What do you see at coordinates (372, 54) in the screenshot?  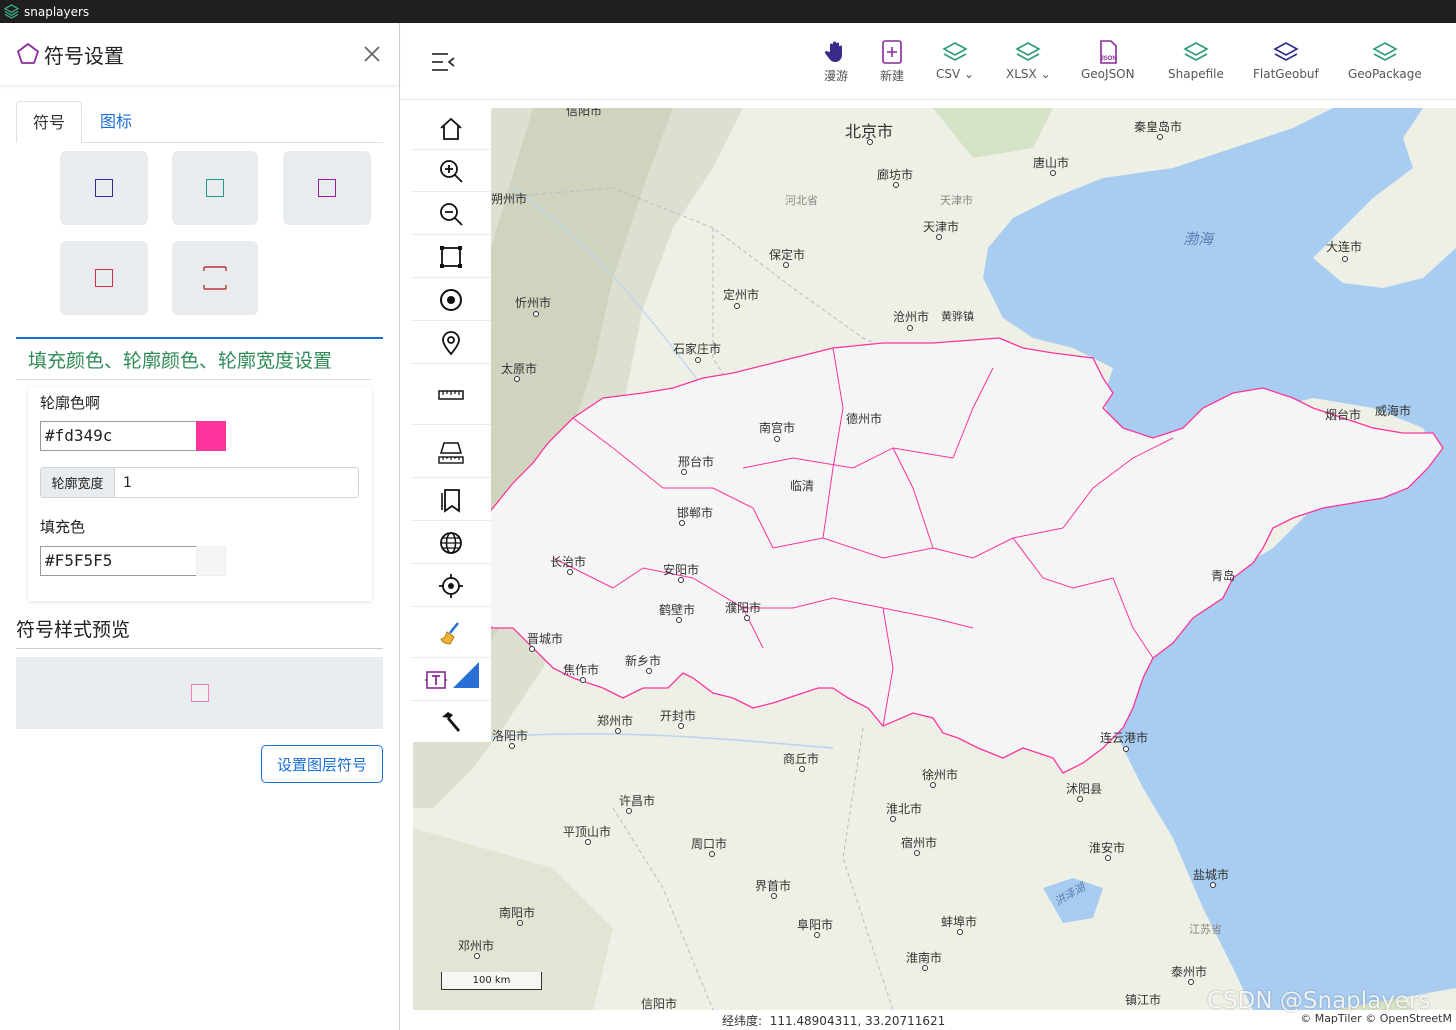 I see `close-icon` at bounding box center [372, 54].